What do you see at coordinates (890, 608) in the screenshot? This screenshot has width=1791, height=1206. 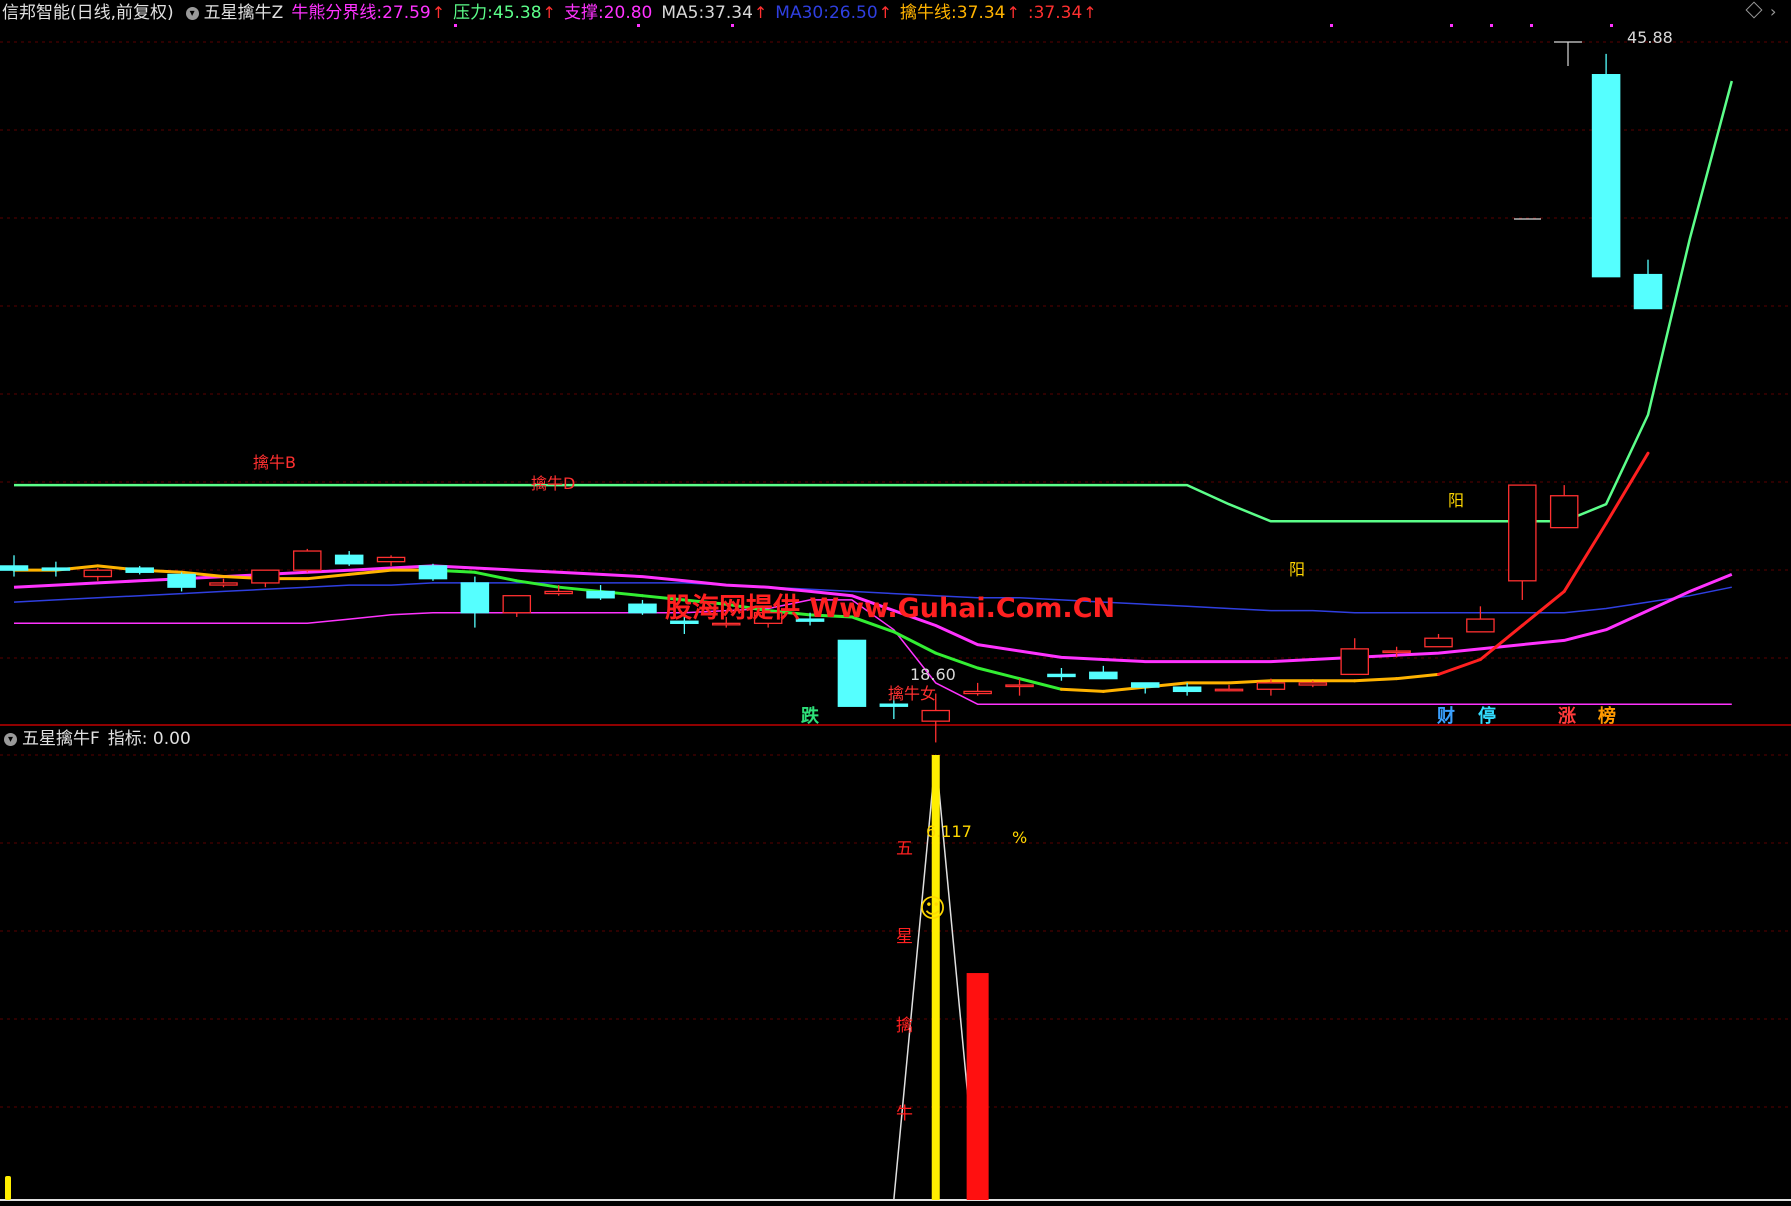 I see `watermark: 股海网提供 Www.Guhai.Com.CN` at bounding box center [890, 608].